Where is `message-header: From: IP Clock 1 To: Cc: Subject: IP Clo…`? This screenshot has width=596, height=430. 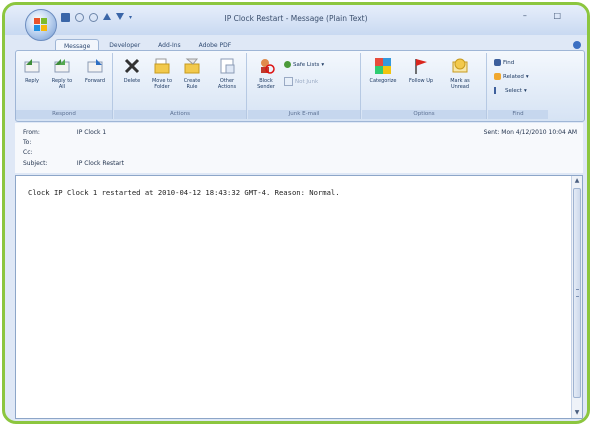 message-header: From: IP Clock 1 To: Cc: Subject: IP Clo… is located at coordinates (299, 148).